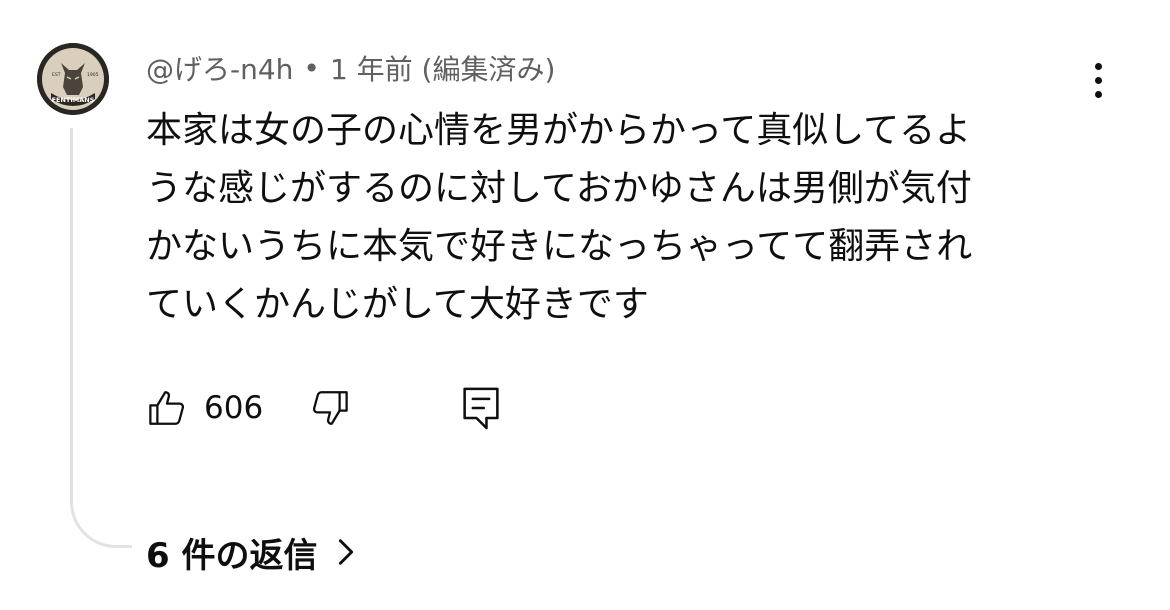 Image resolution: width=1170 pixels, height=610 pixels. I want to click on avatar: FENTIMANS EST 1905, so click(73, 79).